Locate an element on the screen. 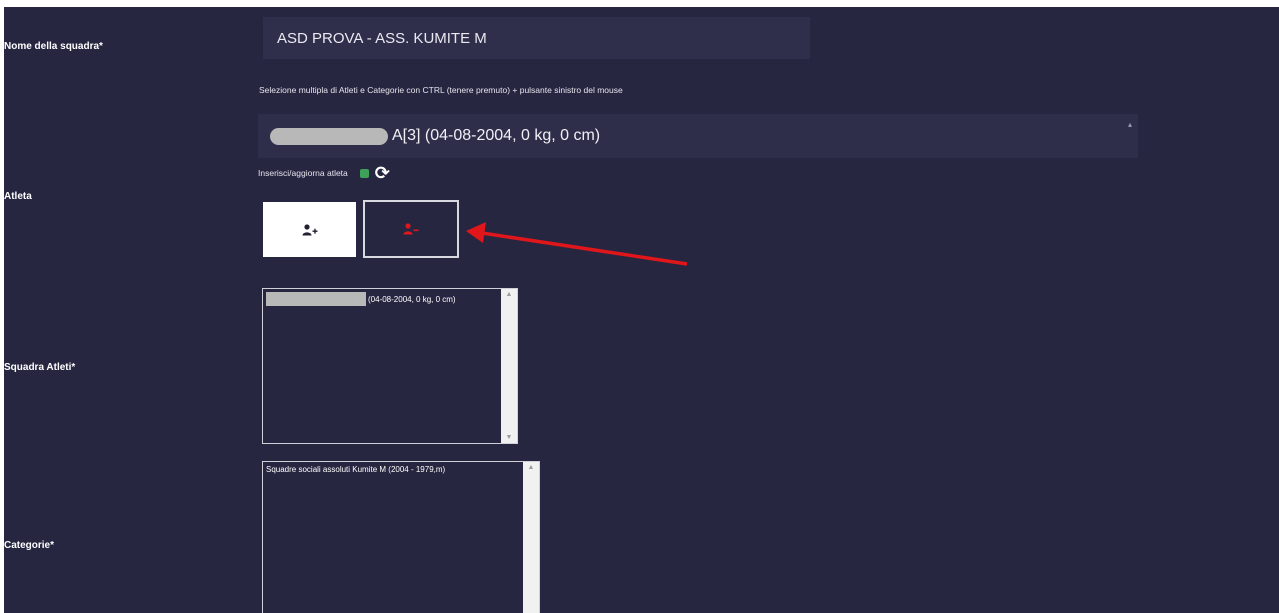 The height and width of the screenshot is (613, 1279). team-athletes-listbox: (04-08-2004, 0 kg, 0 cm) ▲ ▼ is located at coordinates (390, 366).